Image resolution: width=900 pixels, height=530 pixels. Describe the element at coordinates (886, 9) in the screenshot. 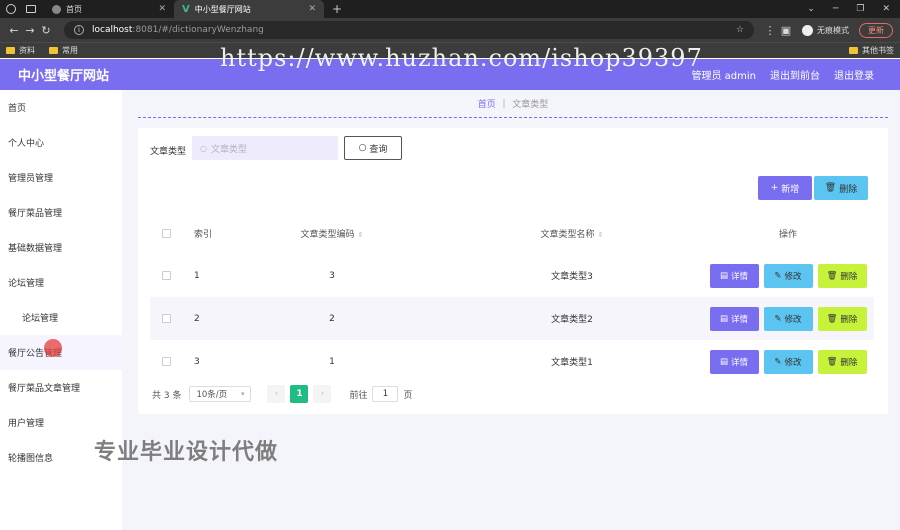

I see `close-window-icon: ✕` at that location.